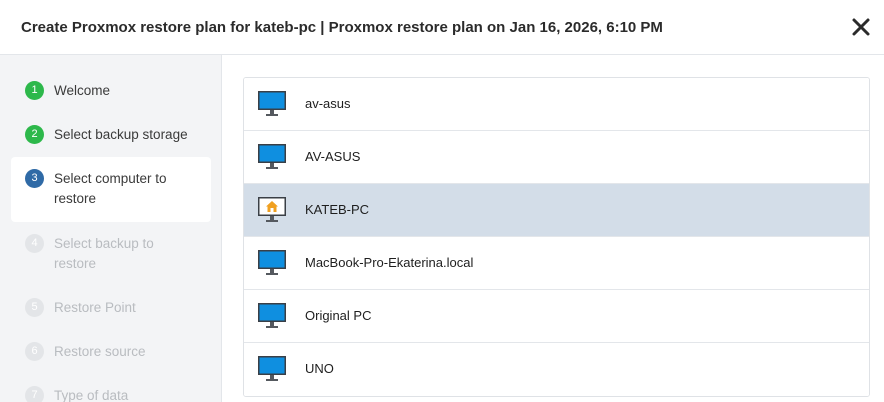 This screenshot has width=884, height=402. I want to click on step-label: Select backup storage, so click(121, 134).